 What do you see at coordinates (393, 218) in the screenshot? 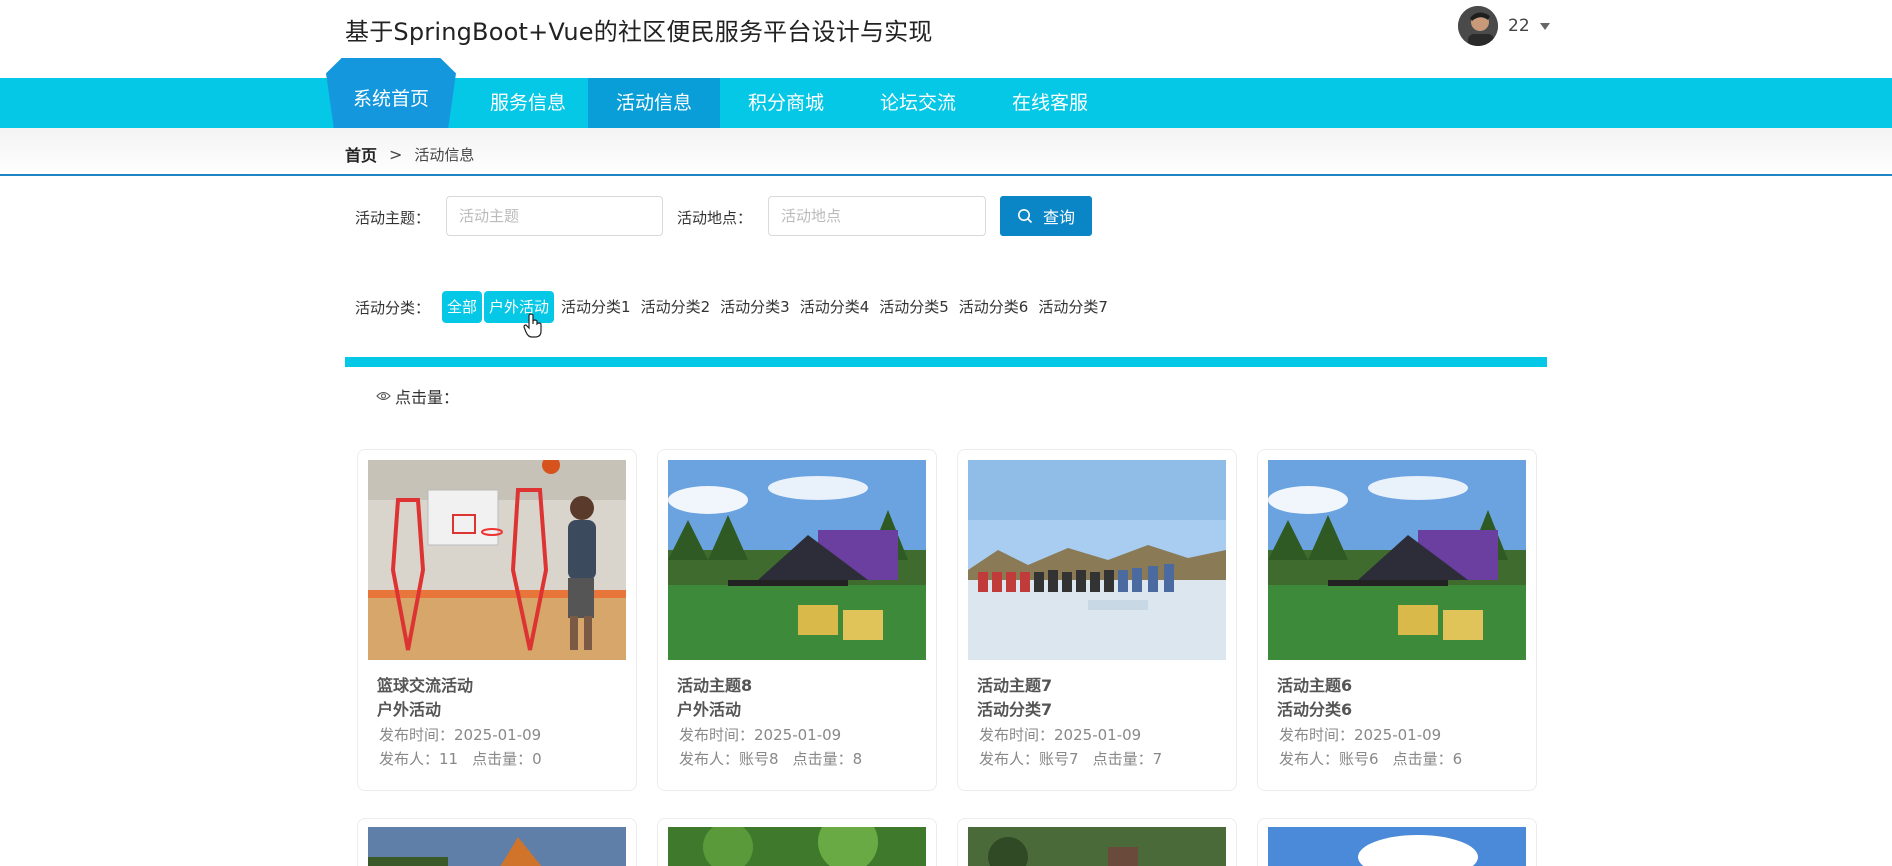
I see `theme-label: 活动主题：` at bounding box center [393, 218].